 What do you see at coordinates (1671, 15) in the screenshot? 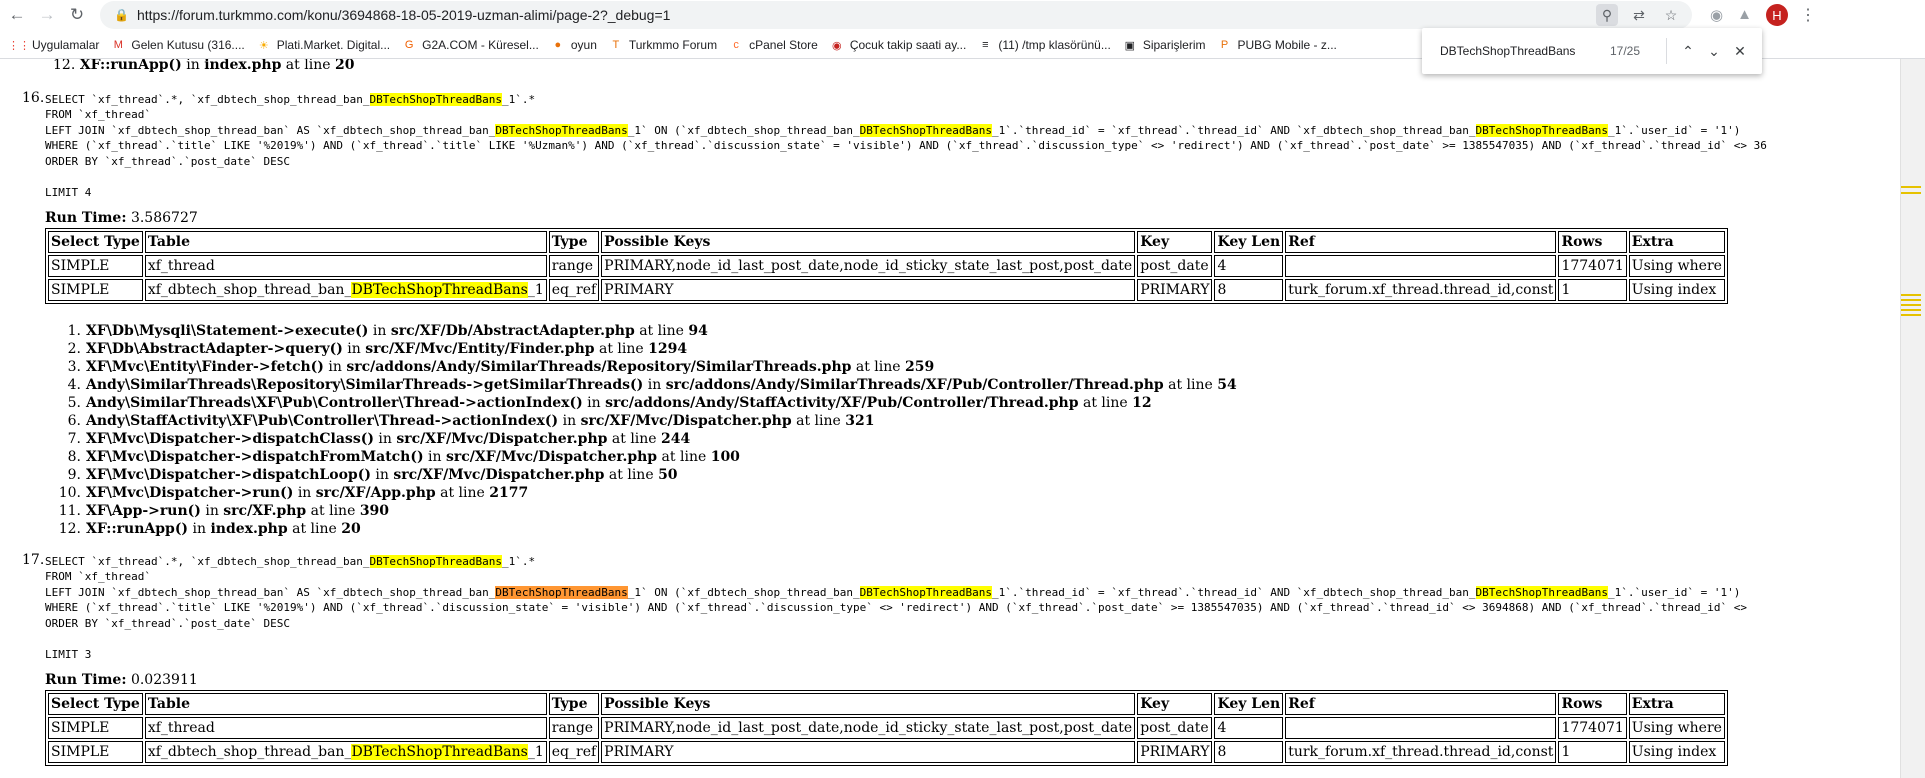
I see `bookmark-star-icon: ☆` at bounding box center [1671, 15].